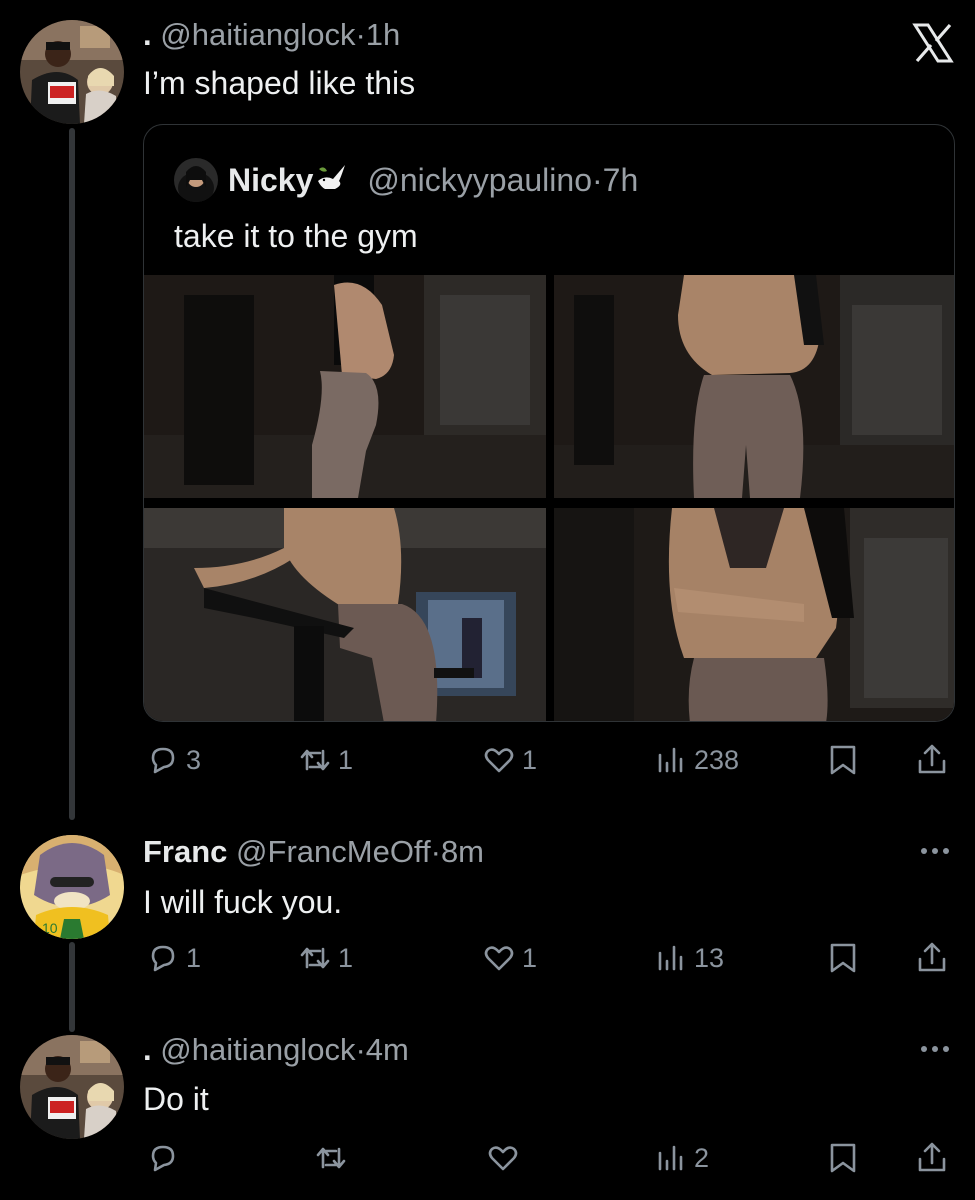  Describe the element at coordinates (387, 1049) in the screenshot. I see `timestamp: 4m` at that location.